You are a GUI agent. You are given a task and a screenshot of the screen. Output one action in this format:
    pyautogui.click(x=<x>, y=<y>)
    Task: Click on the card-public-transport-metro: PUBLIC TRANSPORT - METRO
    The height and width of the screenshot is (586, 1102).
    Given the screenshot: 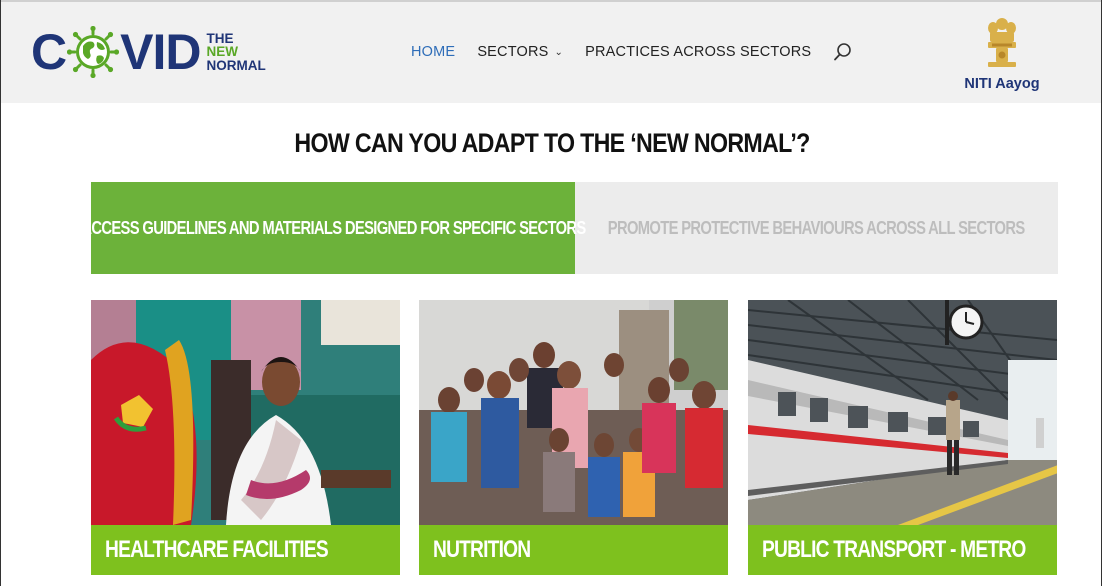 What is the action you would take?
    pyautogui.click(x=902, y=437)
    